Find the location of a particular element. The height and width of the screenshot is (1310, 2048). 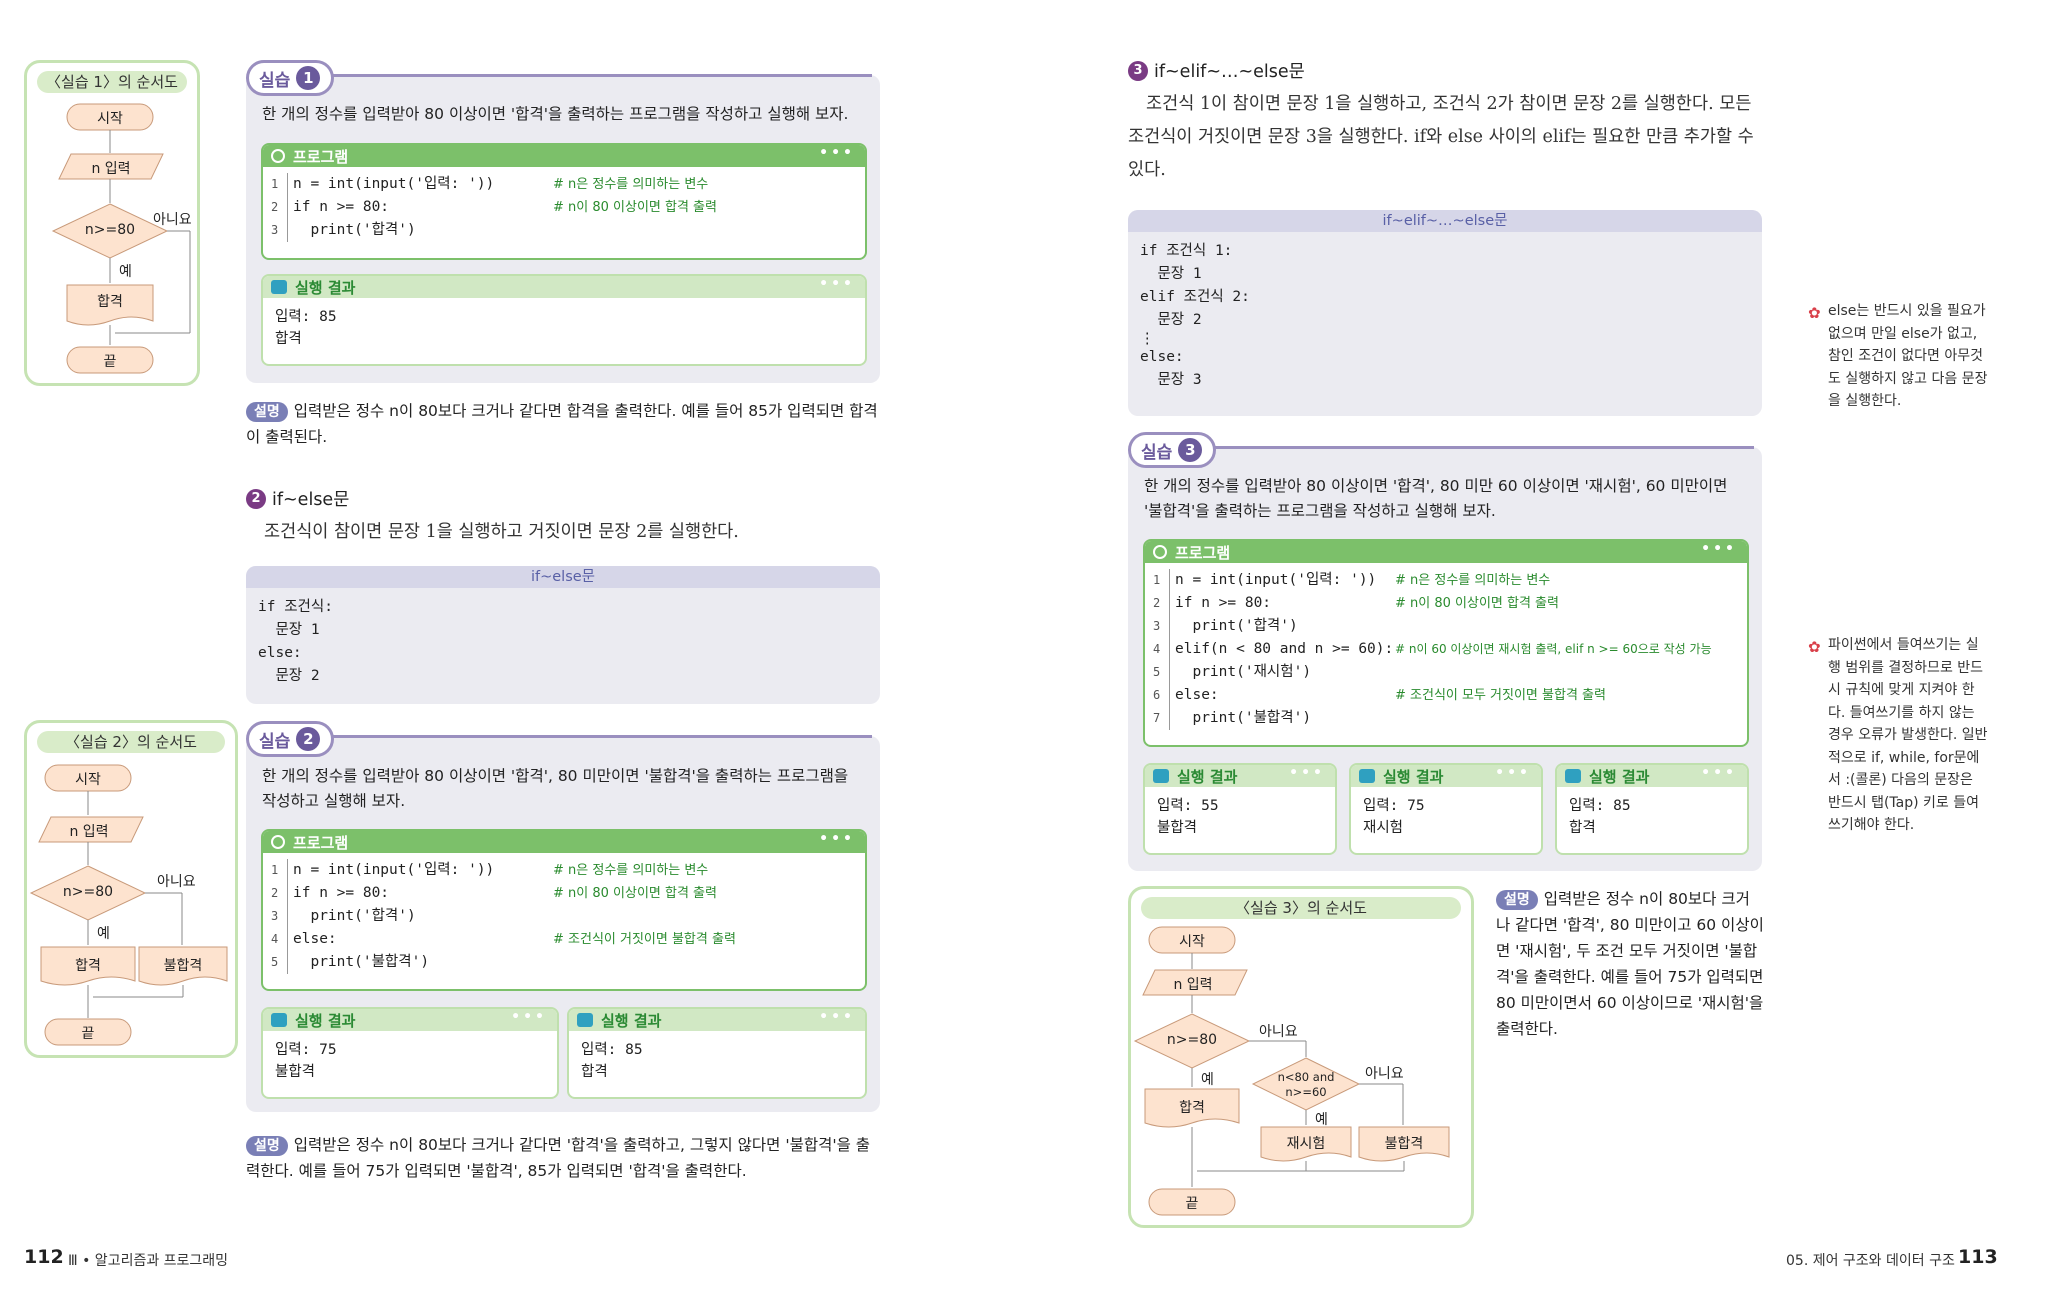

chapter-left: Ⅲ • 알고리즘과 프로그래밍 is located at coordinates (148, 1261).